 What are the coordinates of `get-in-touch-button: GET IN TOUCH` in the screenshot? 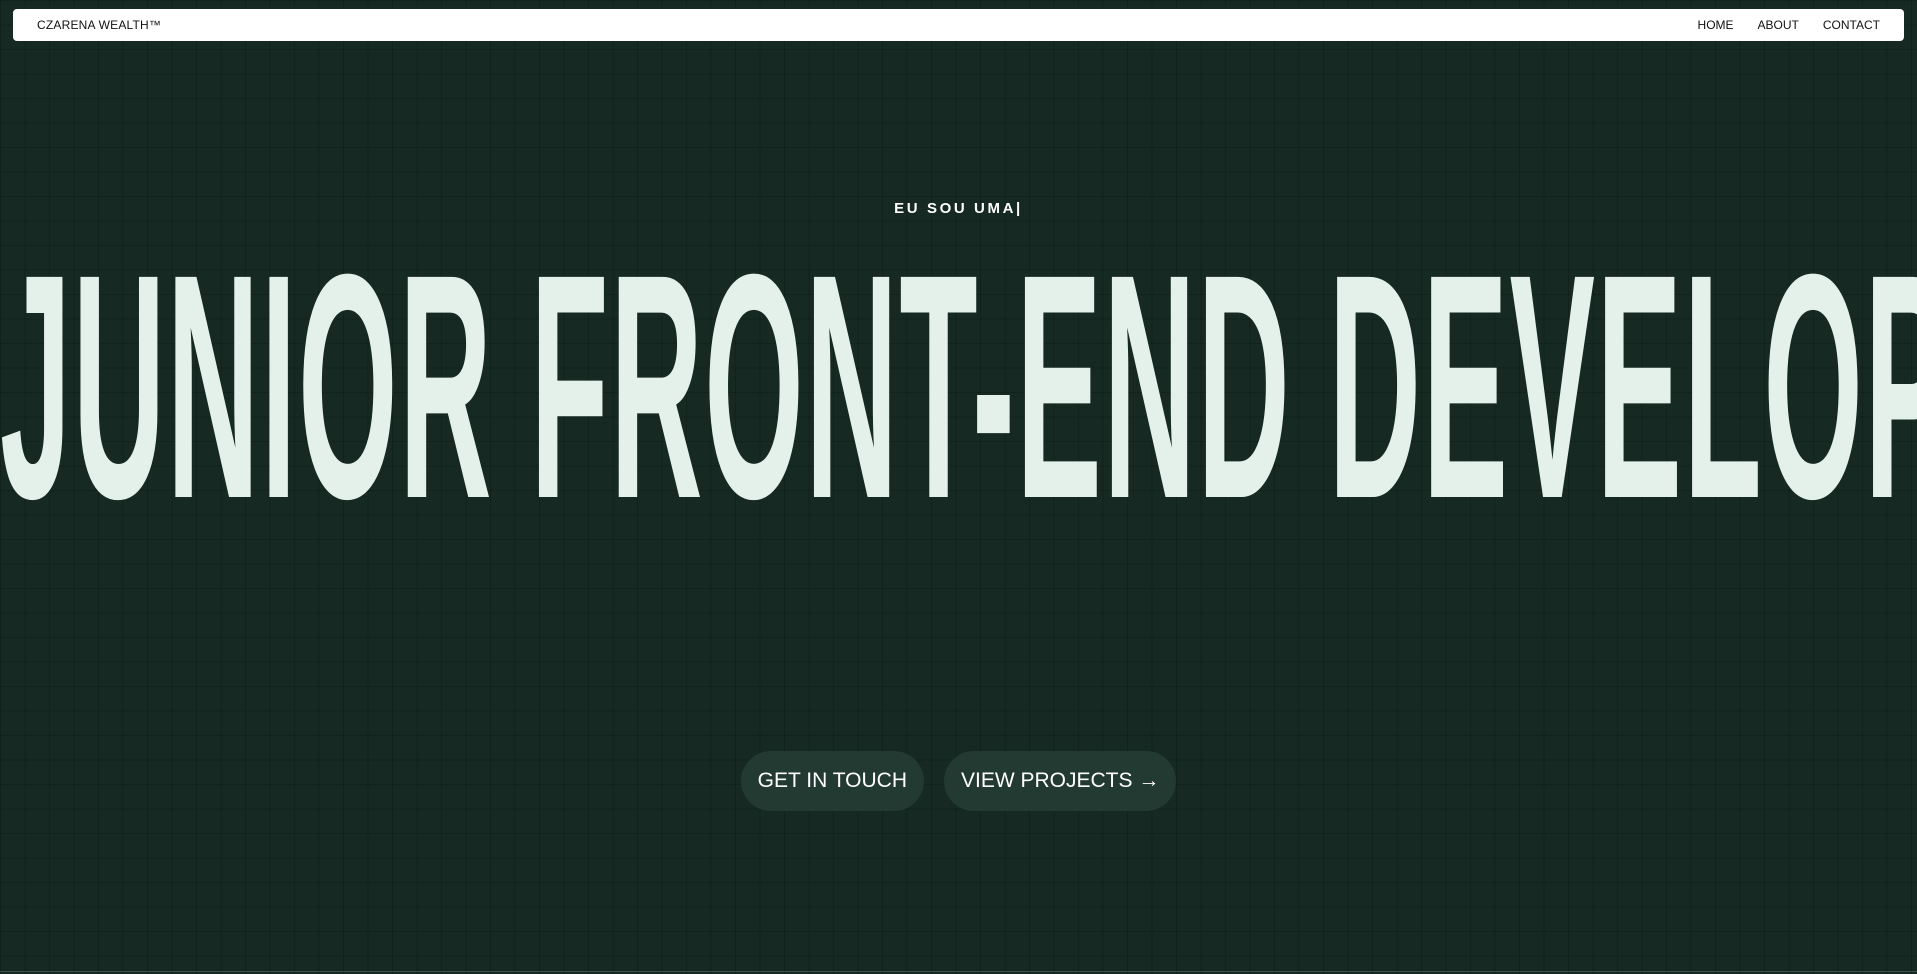 It's located at (832, 781).